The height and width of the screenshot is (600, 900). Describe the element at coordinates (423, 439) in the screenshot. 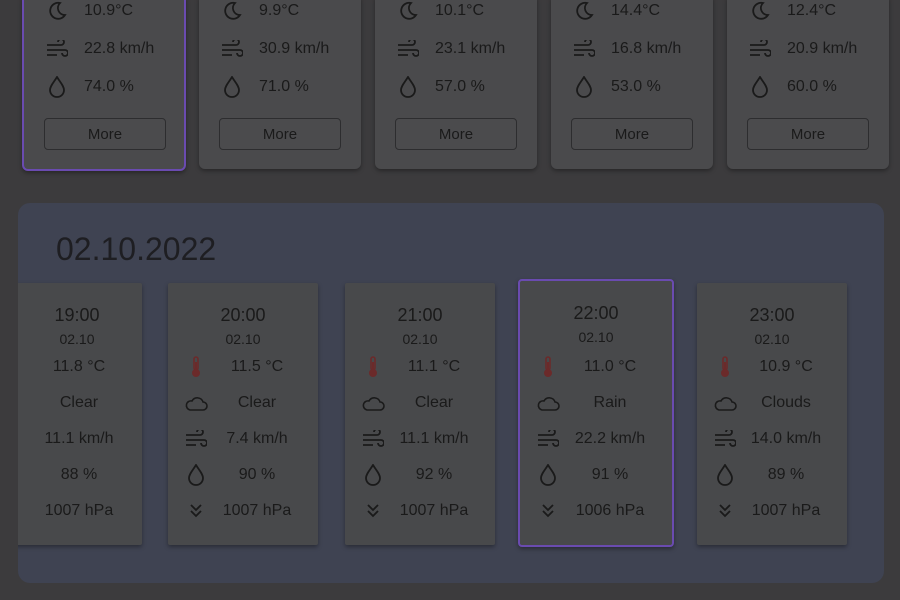

I see `hour-wind-row: 11.1 km/h` at that location.